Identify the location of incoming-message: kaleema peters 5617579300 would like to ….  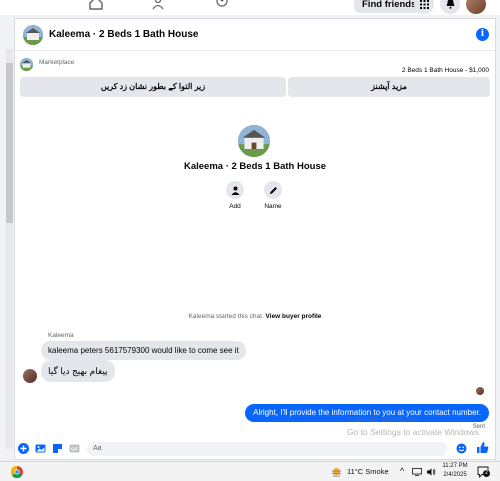
(143, 350).